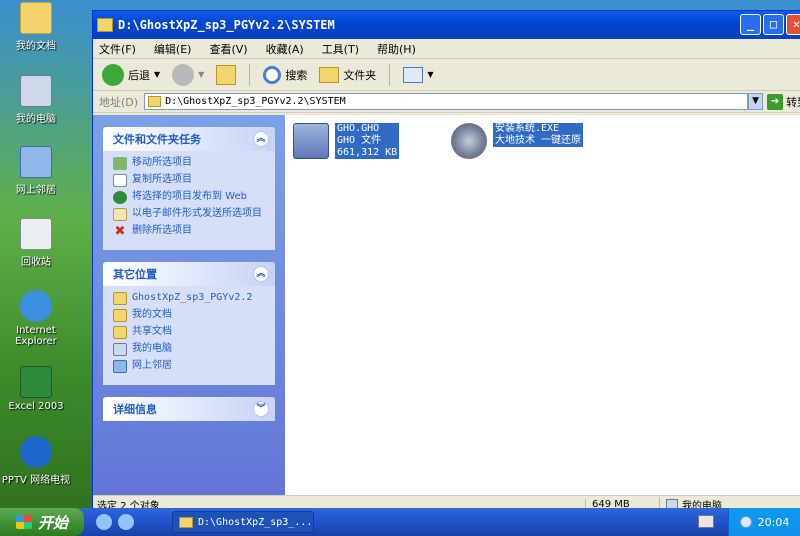 This screenshot has width=800, height=536. What do you see at coordinates (36, 234) in the screenshot?
I see `recycle-bin-icon` at bounding box center [36, 234].